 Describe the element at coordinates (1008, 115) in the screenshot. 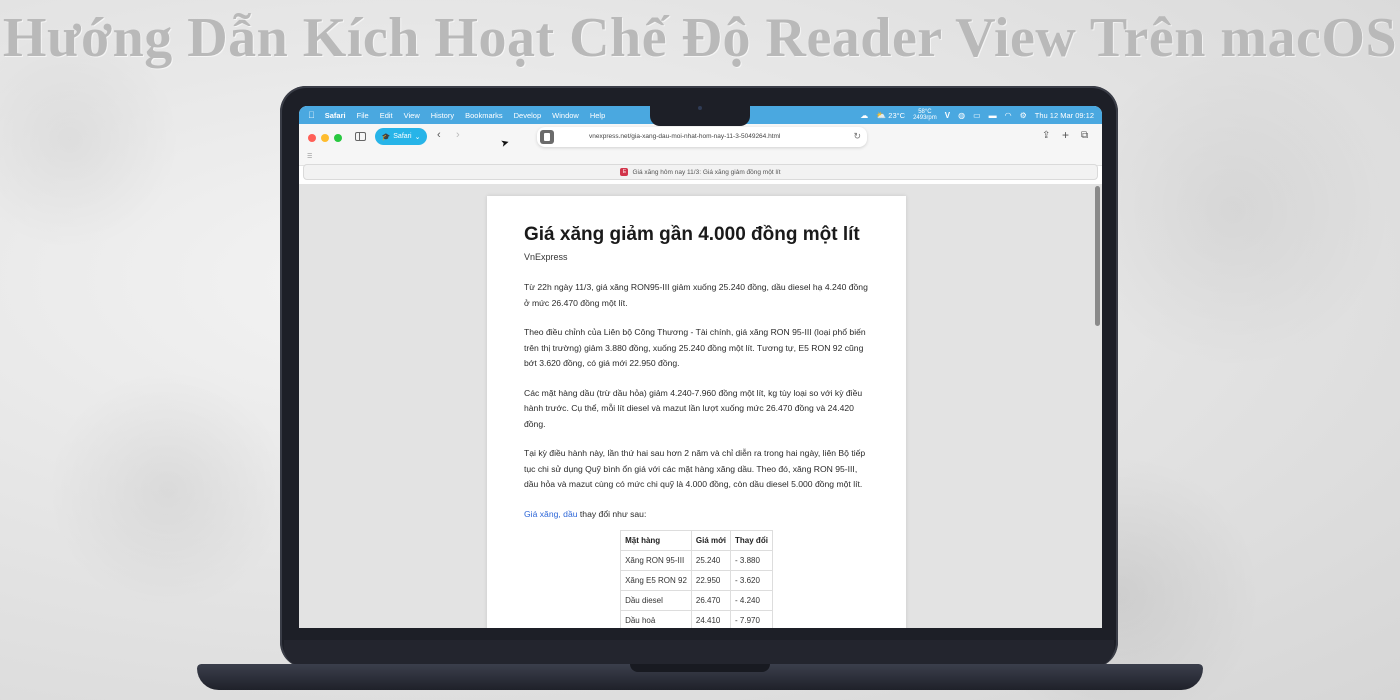

I see `wifi-icon: ◠` at that location.